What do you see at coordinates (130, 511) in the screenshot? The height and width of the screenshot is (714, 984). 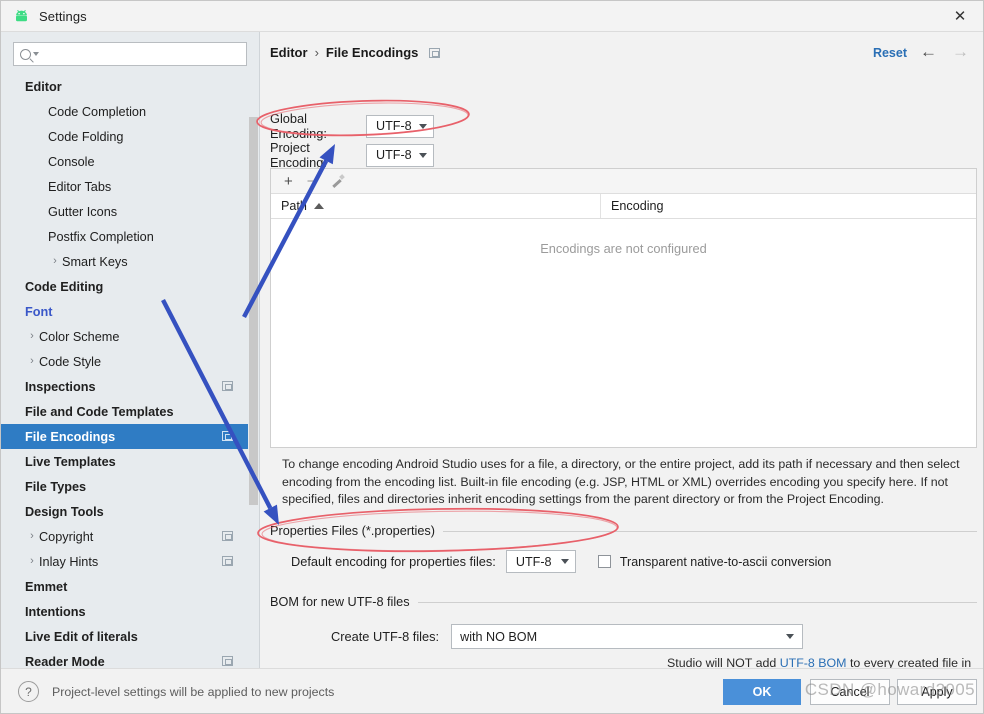 I see `sidebar-item-design-tools: Design Tools` at bounding box center [130, 511].